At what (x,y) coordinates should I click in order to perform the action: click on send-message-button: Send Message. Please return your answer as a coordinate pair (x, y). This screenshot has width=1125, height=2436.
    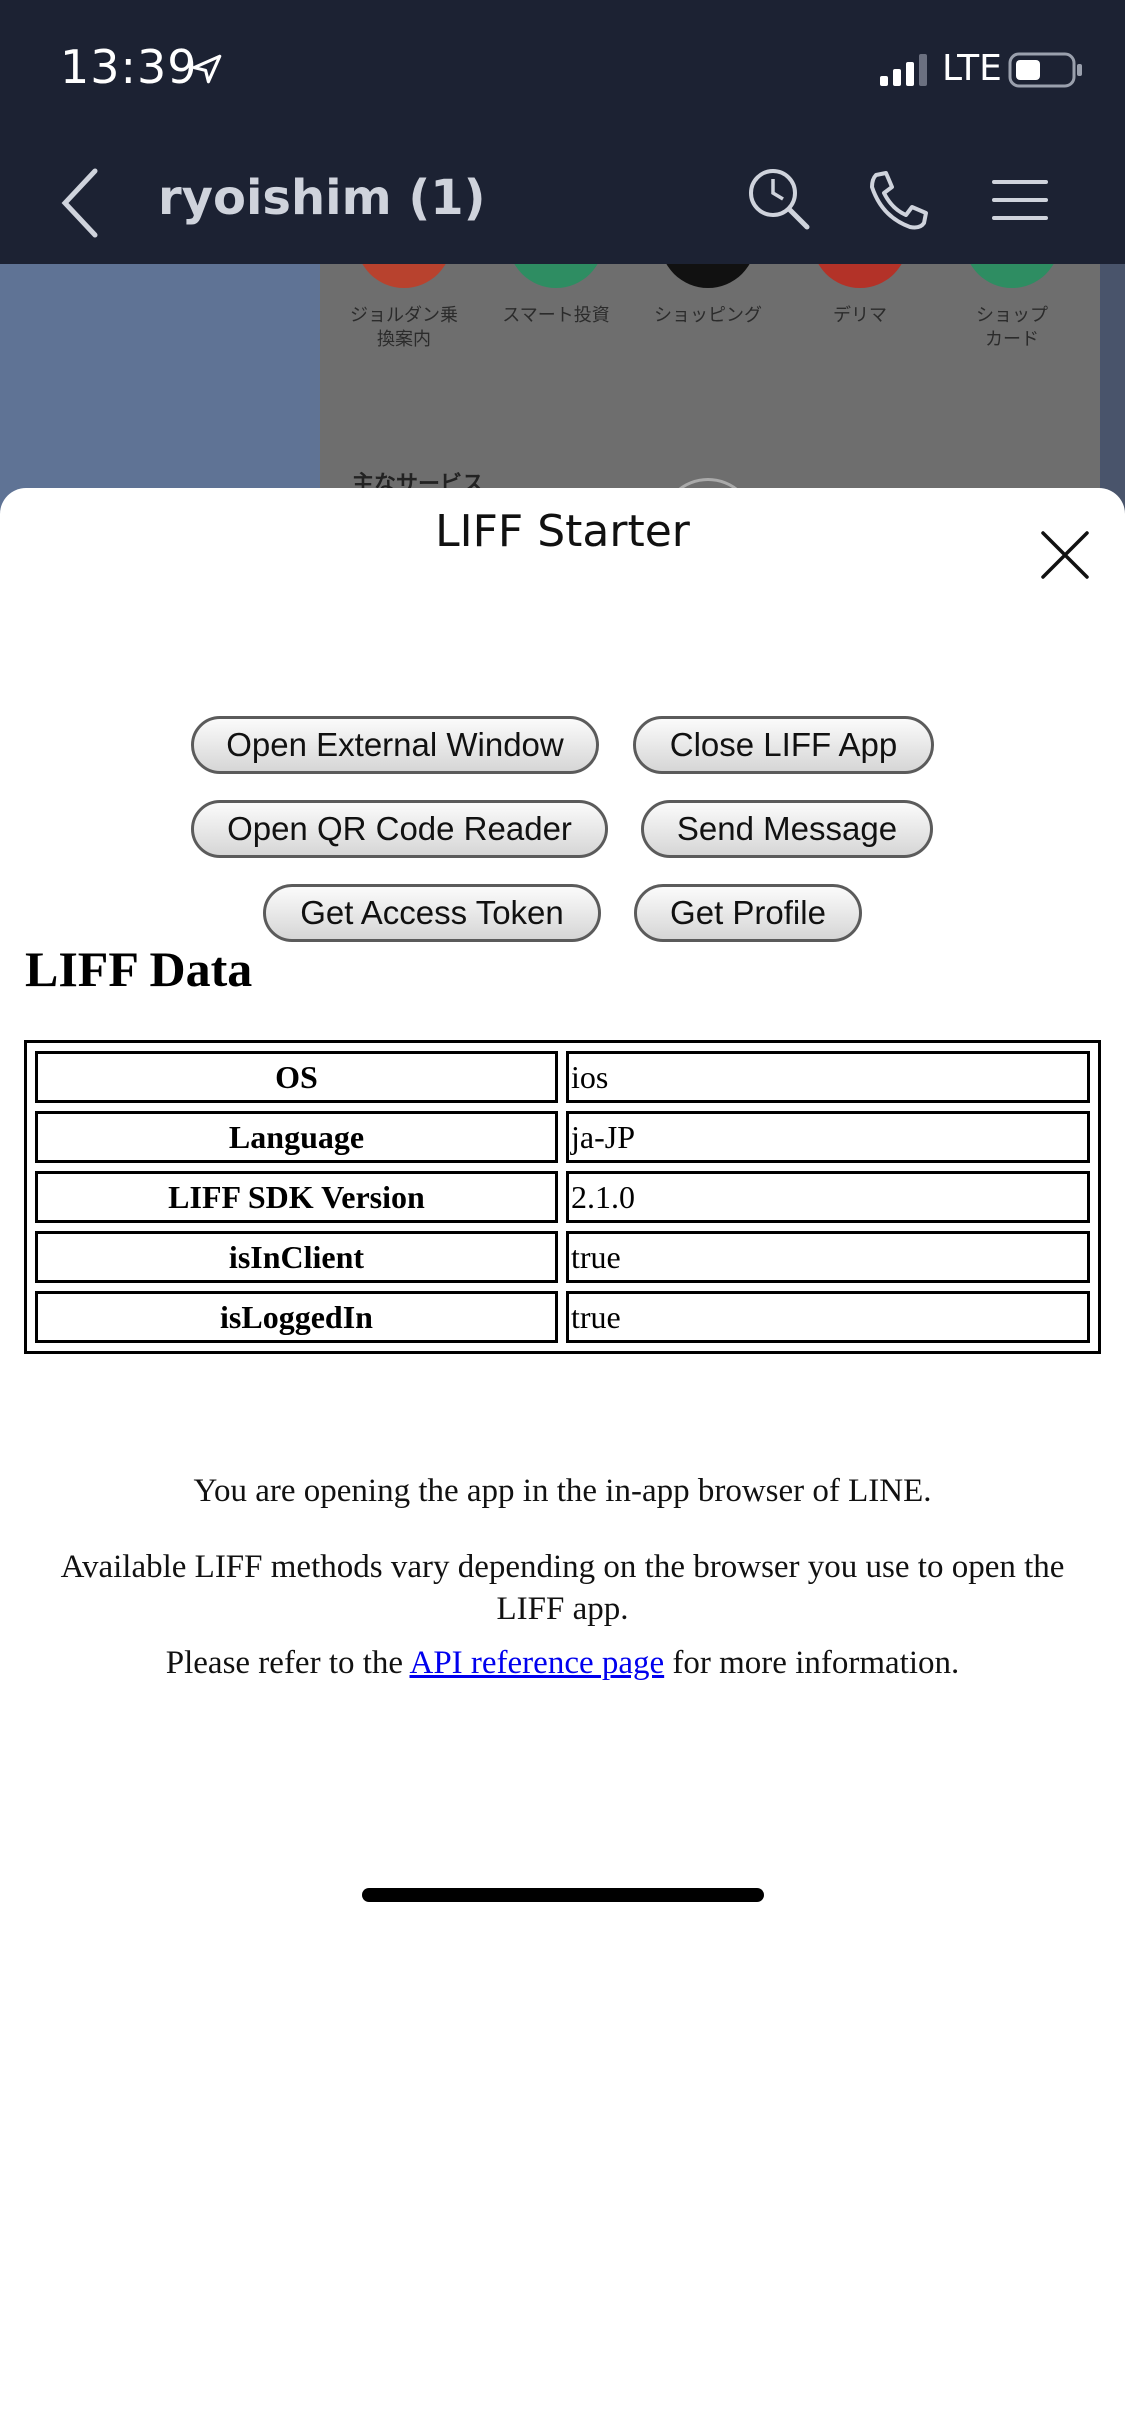
    Looking at the image, I should click on (787, 829).